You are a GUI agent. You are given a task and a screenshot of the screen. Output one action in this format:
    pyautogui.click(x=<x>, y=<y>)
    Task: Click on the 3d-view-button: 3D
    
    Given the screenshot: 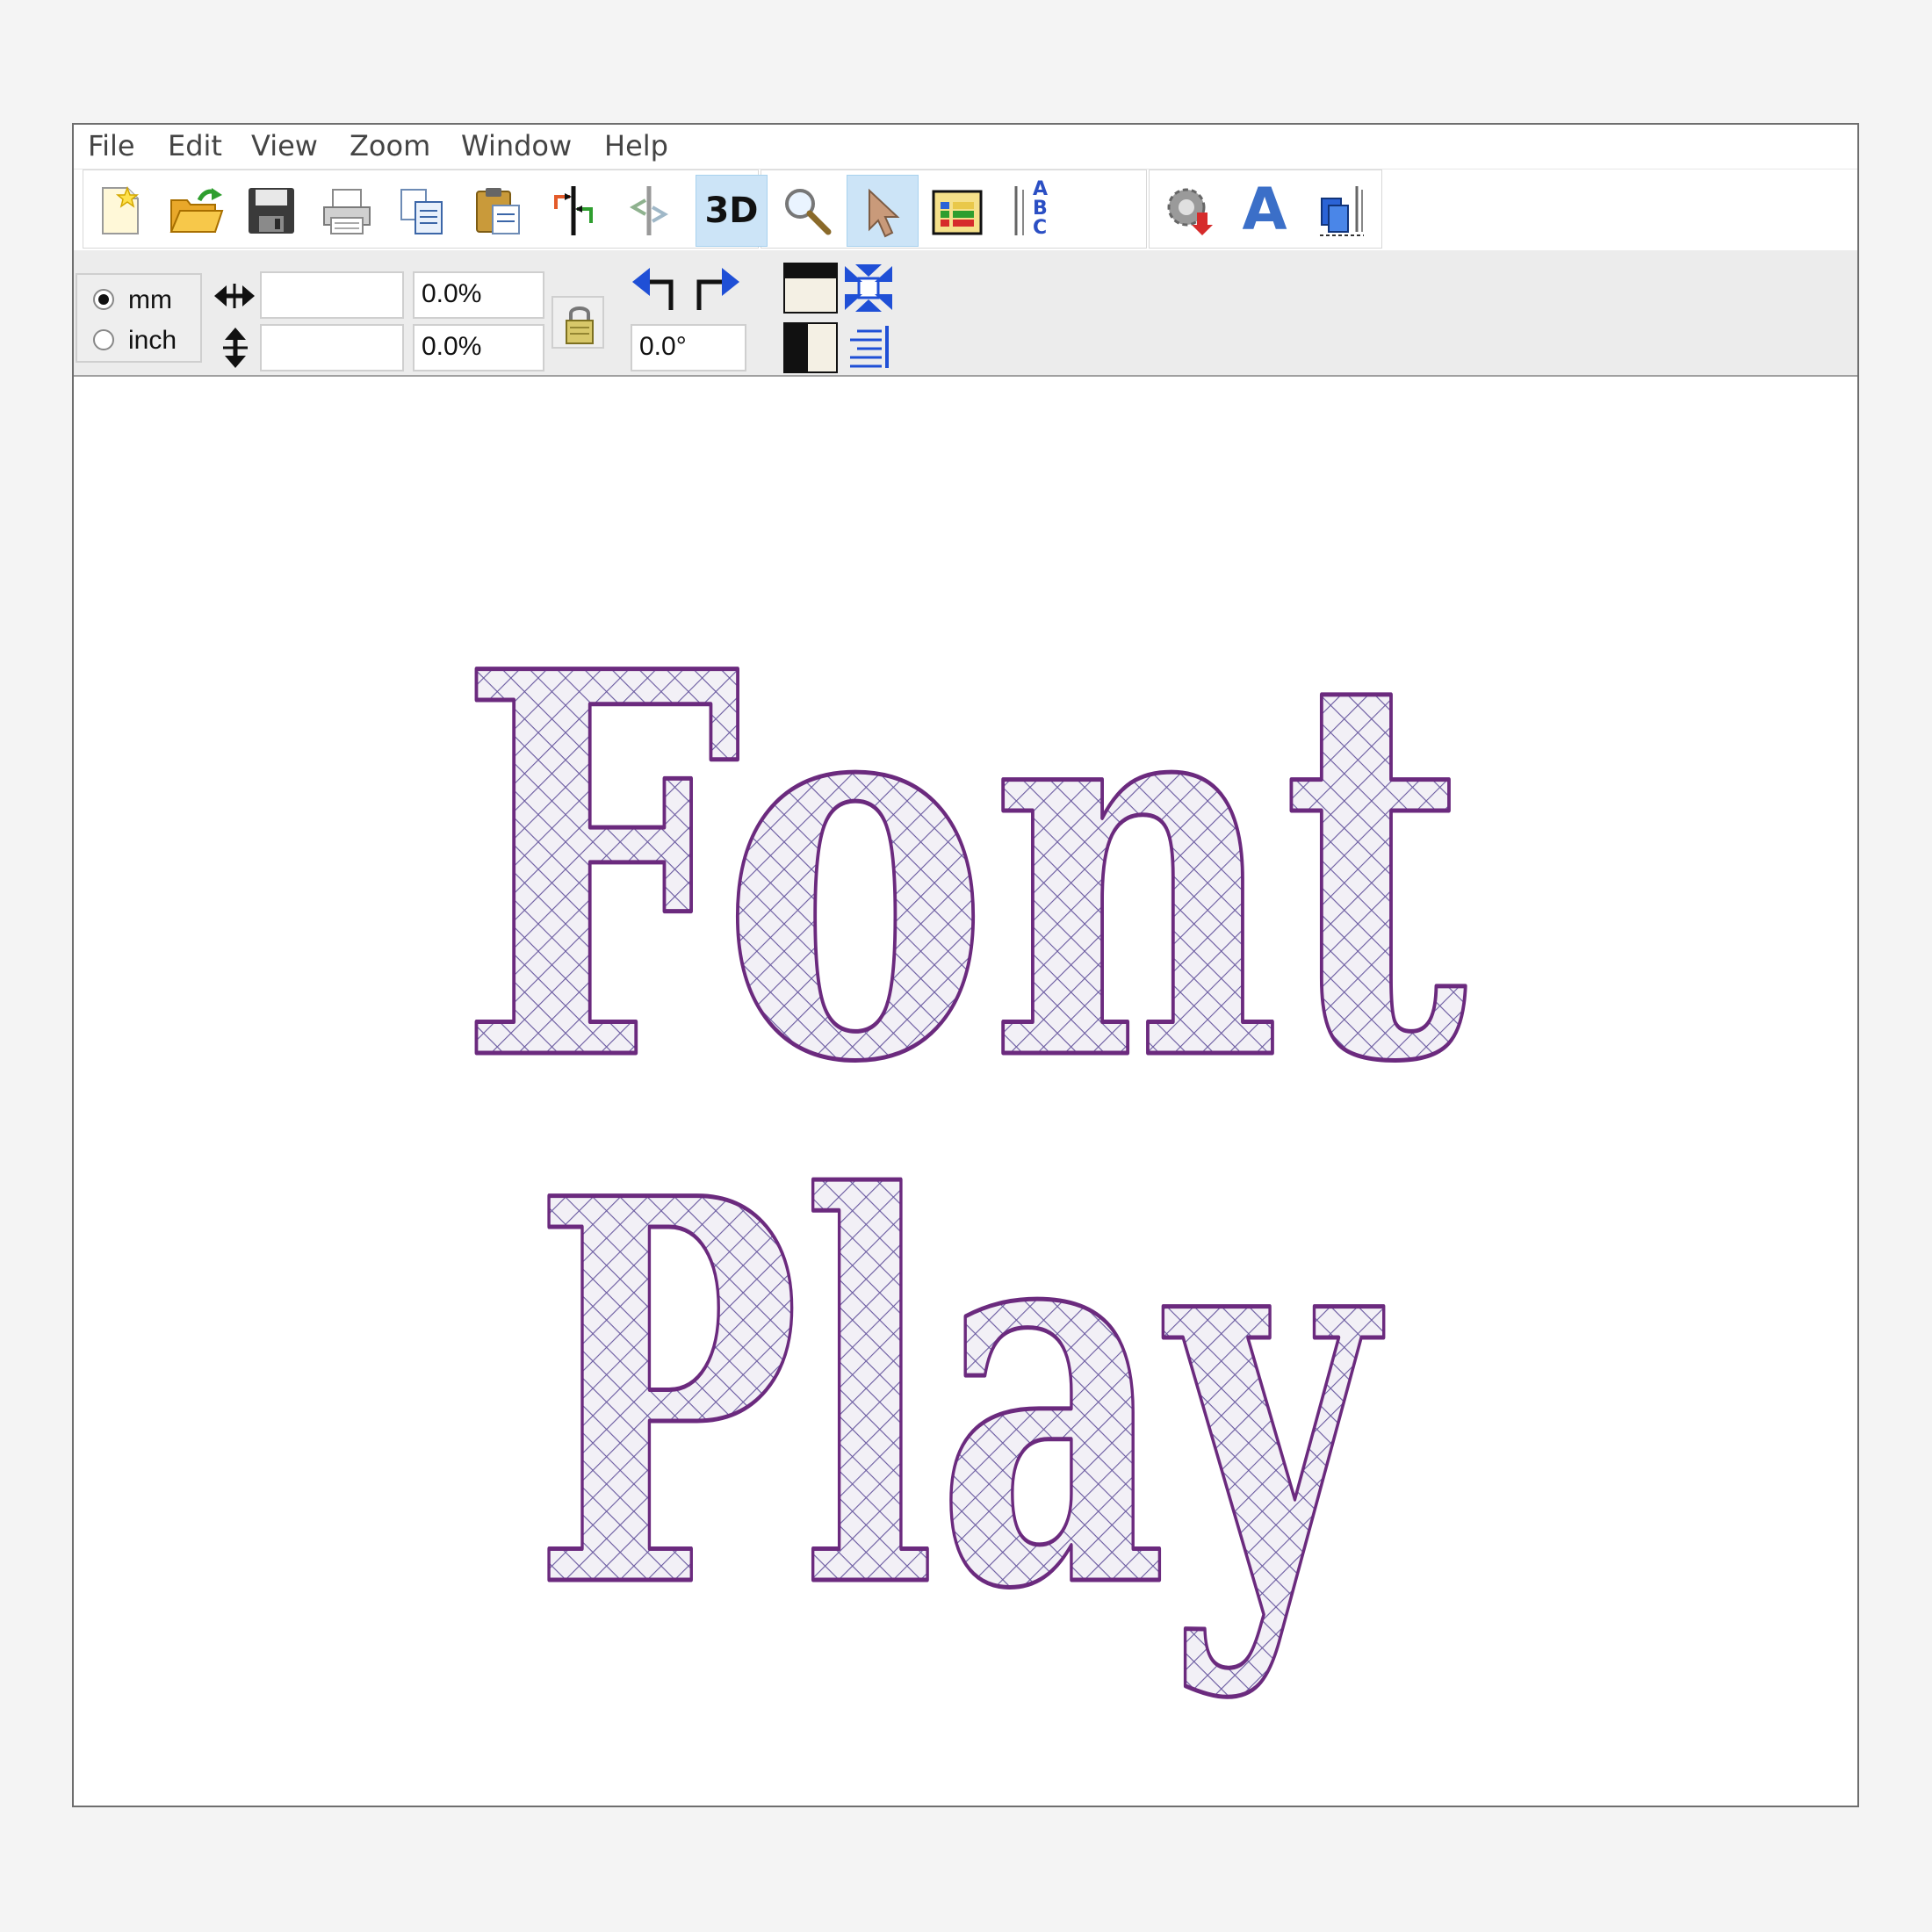 What is the action you would take?
    pyautogui.click(x=732, y=211)
    